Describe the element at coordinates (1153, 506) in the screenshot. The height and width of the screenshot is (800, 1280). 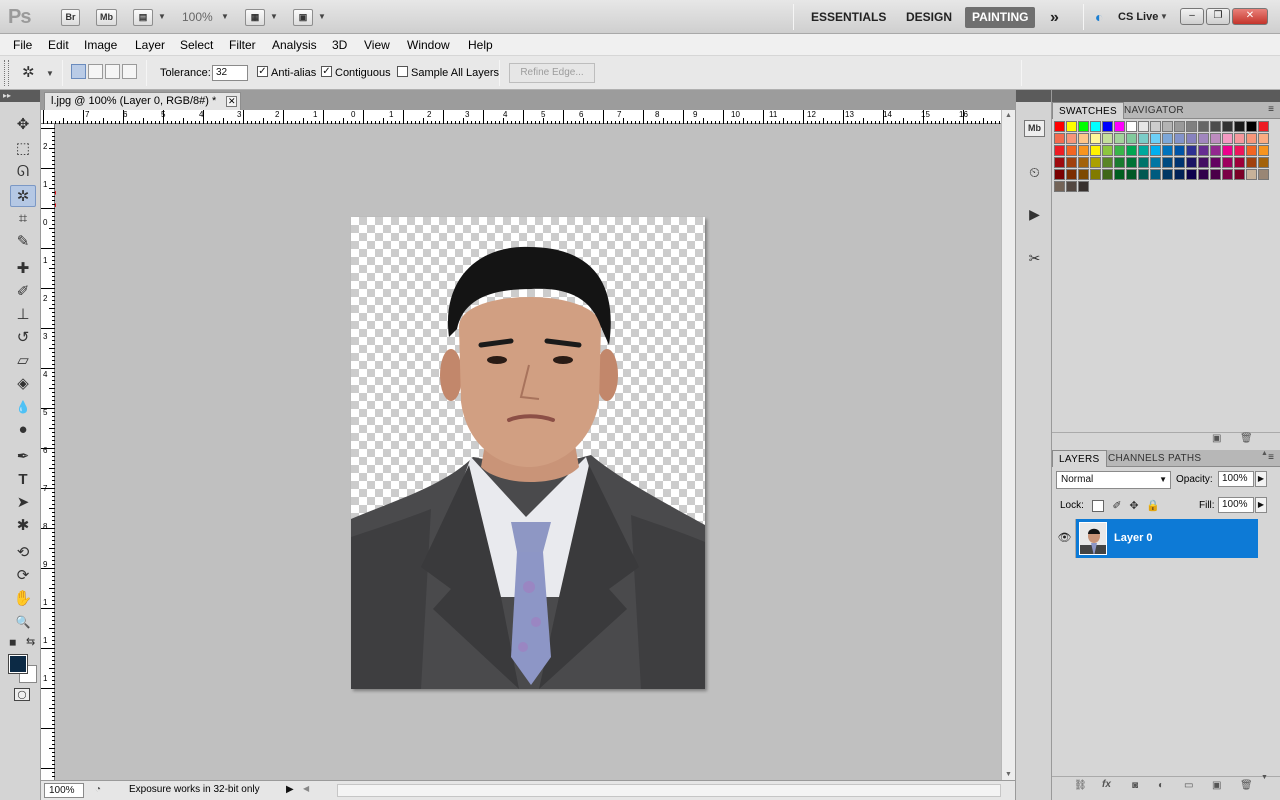
I see `lock-all-icon: 🔒` at that location.